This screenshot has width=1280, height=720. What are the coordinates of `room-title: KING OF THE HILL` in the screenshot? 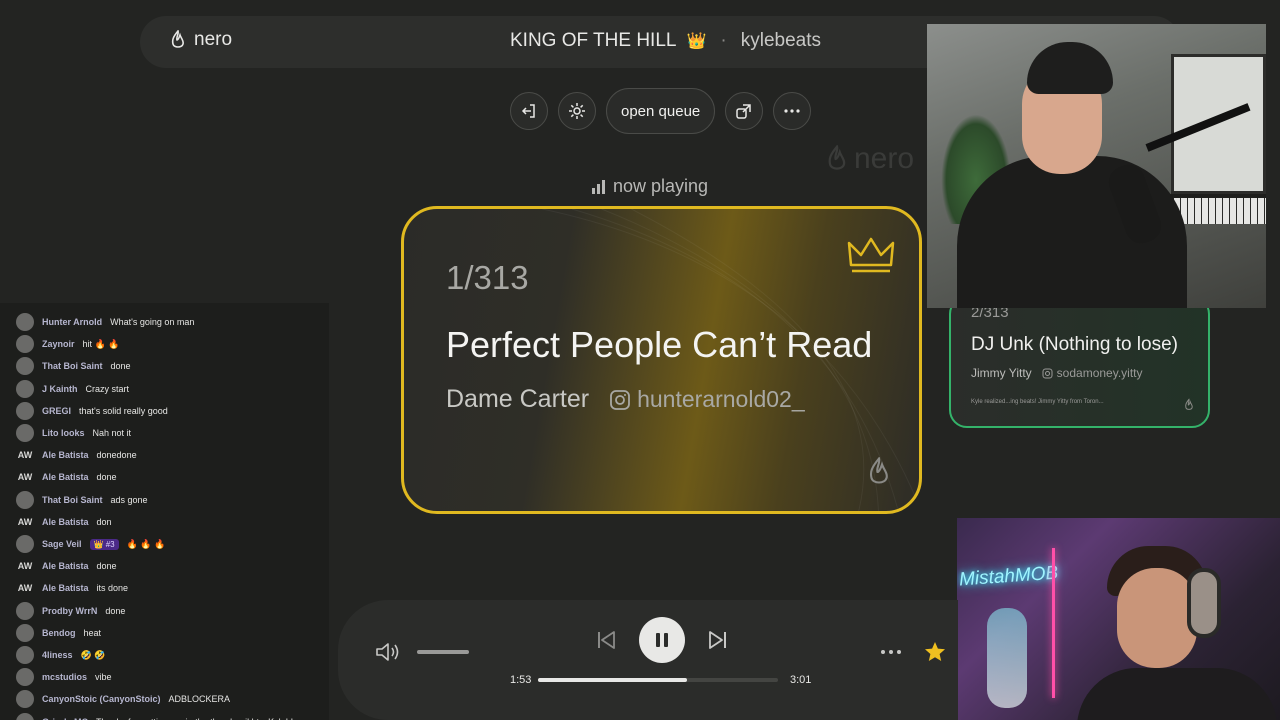 It's located at (593, 40).